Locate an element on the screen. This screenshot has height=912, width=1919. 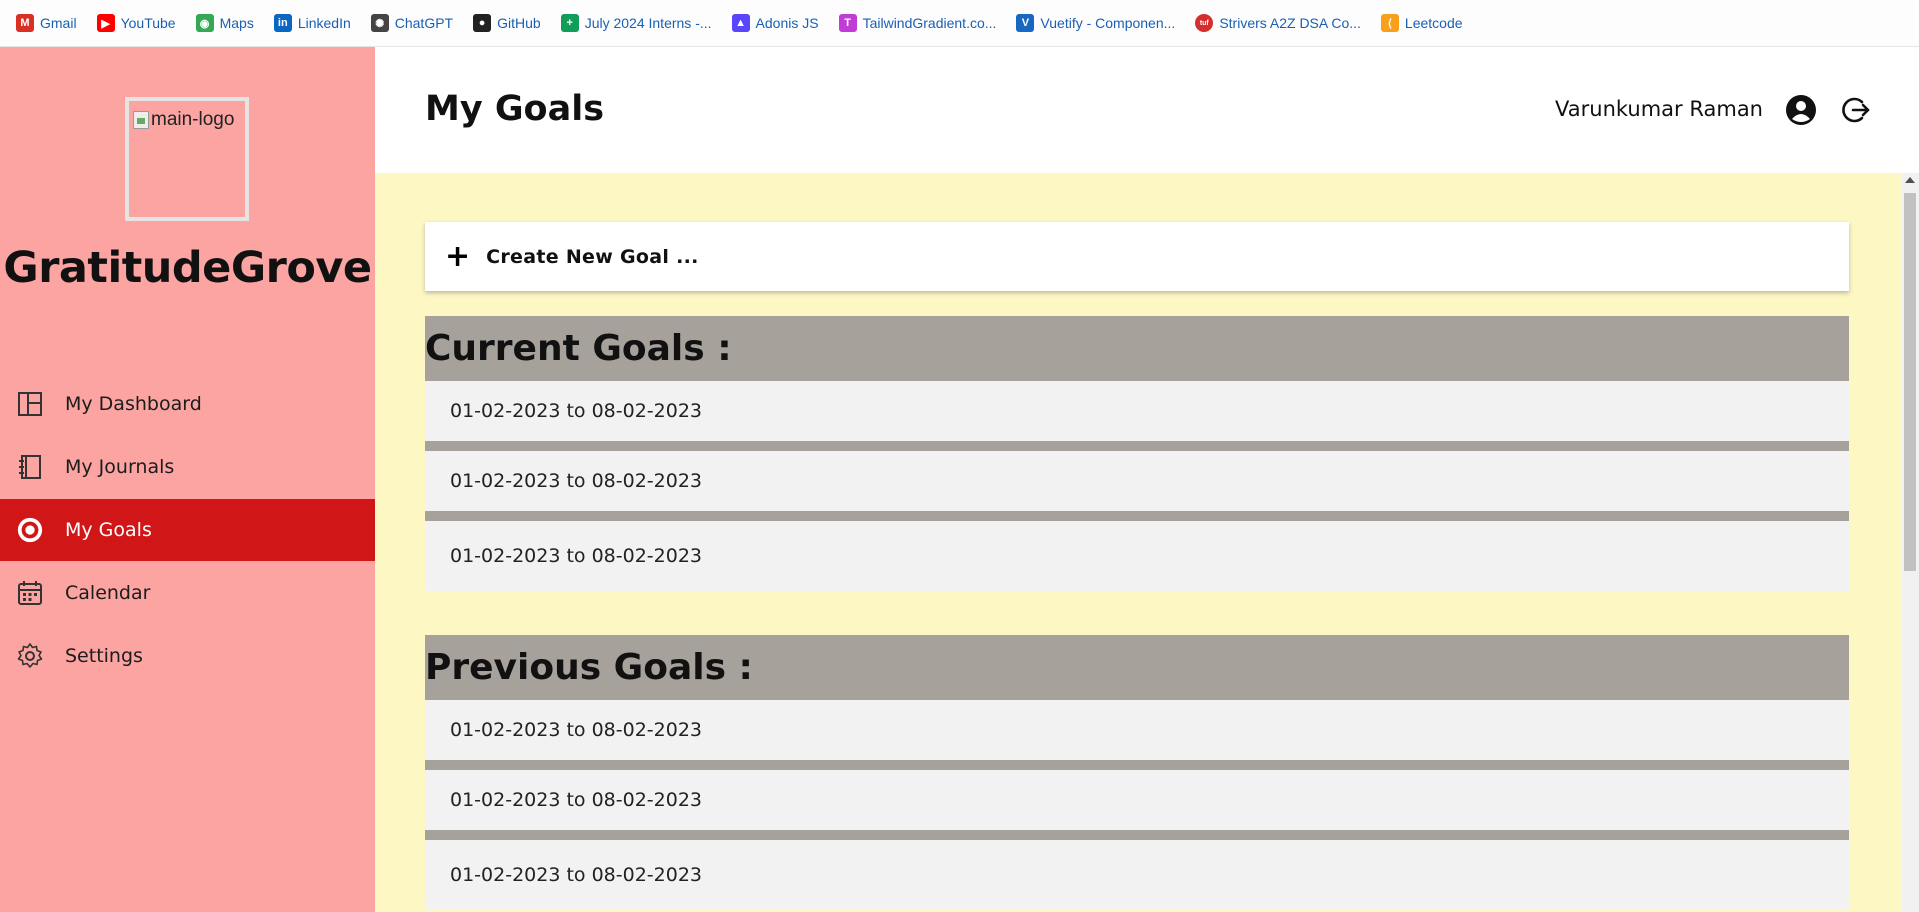
sidebar-item-label: Settings is located at coordinates (104, 656).